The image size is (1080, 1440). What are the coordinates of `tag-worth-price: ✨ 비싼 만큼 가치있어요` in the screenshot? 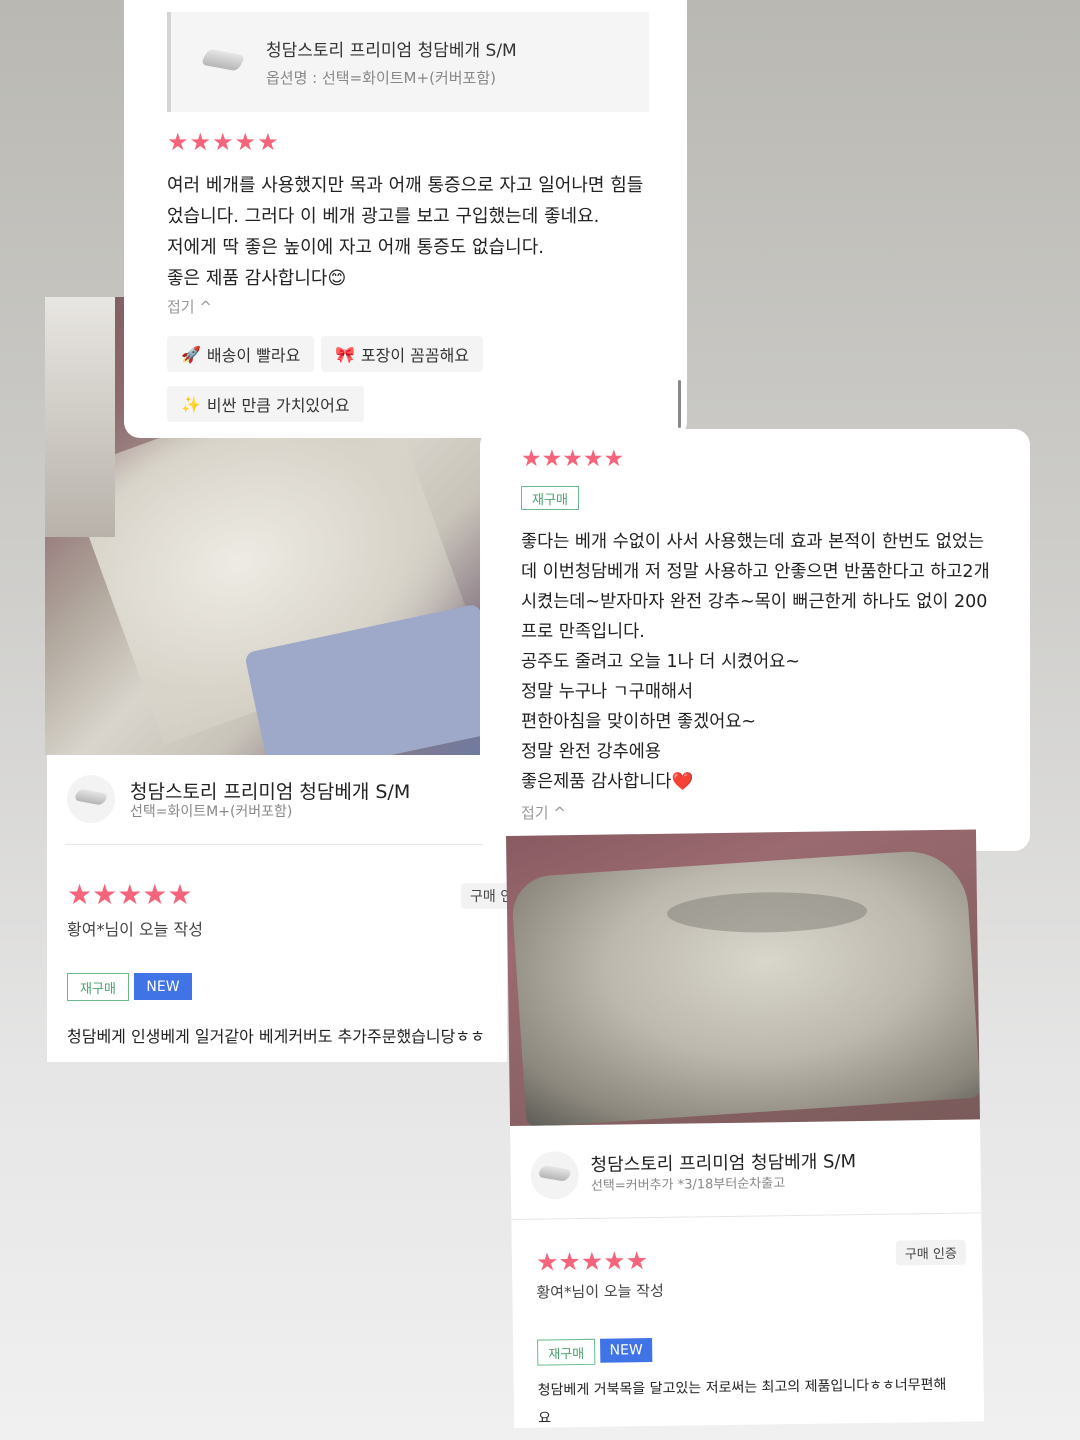 It's located at (265, 404).